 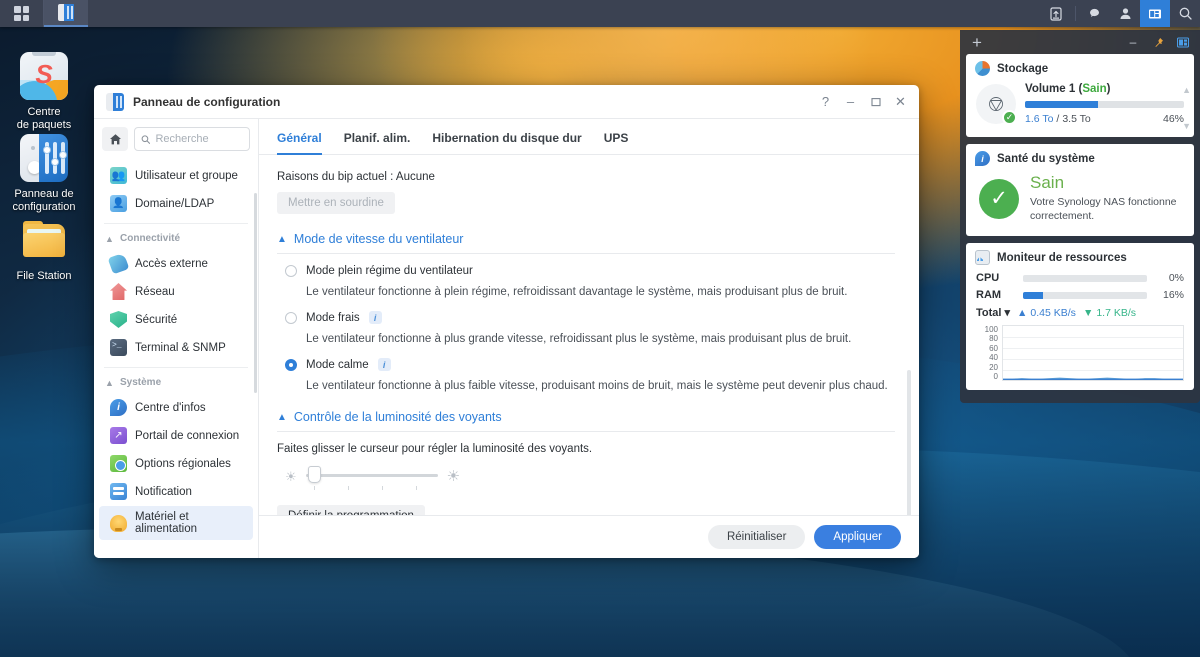 I want to click on network-icon, so click(x=118, y=291).